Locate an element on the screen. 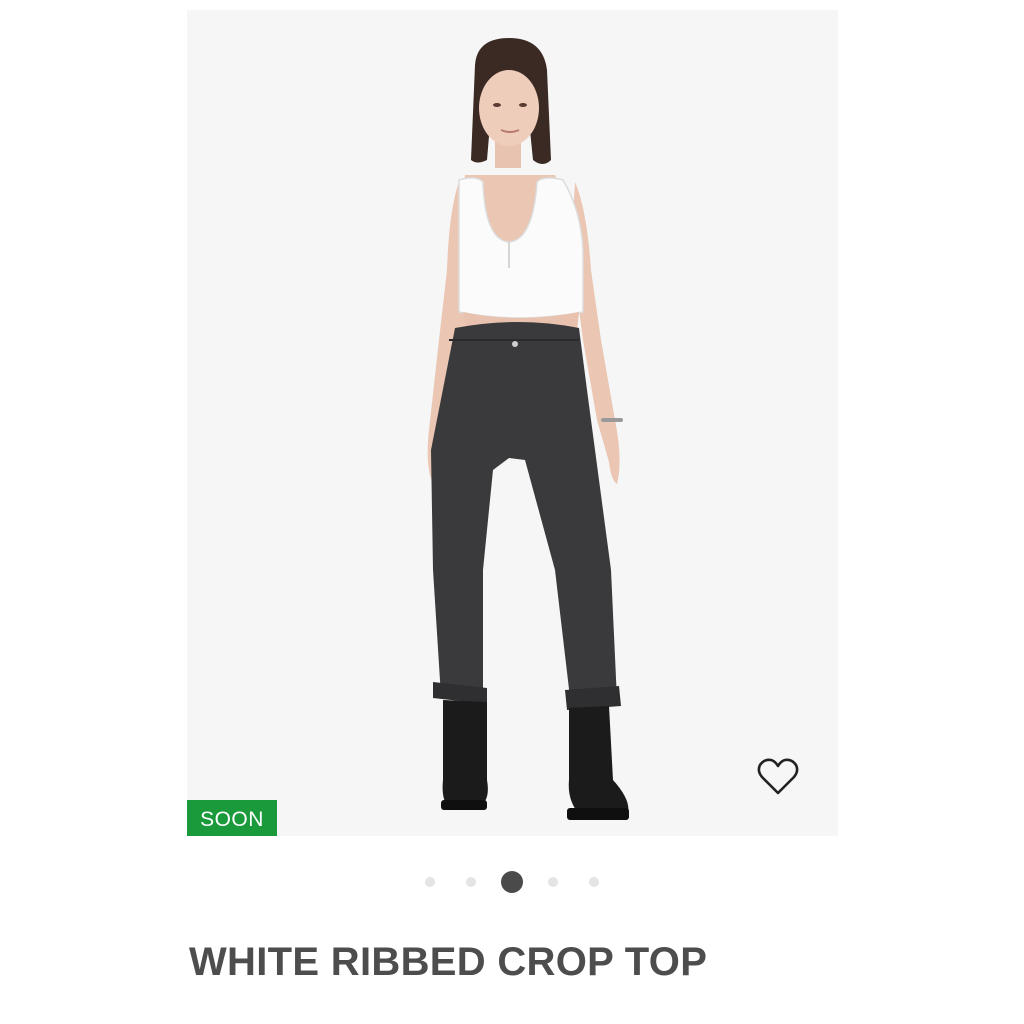 Image resolution: width=1024 pixels, height=1024 pixels. carousel-dot-3-active is located at coordinates (512, 882).